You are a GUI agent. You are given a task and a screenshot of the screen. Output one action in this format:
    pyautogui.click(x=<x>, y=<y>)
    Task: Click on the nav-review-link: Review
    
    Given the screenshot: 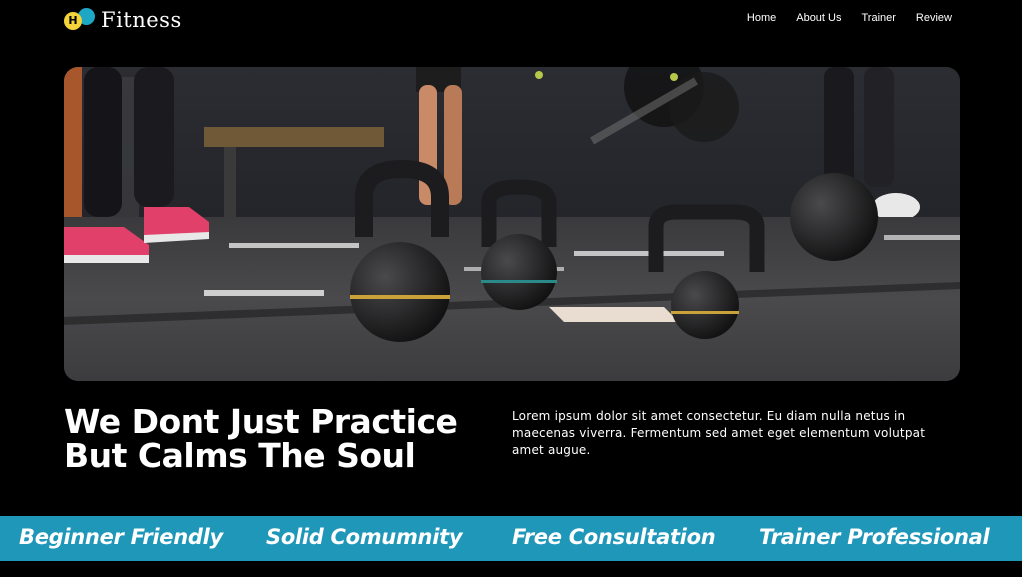 What is the action you would take?
    pyautogui.click(x=934, y=18)
    